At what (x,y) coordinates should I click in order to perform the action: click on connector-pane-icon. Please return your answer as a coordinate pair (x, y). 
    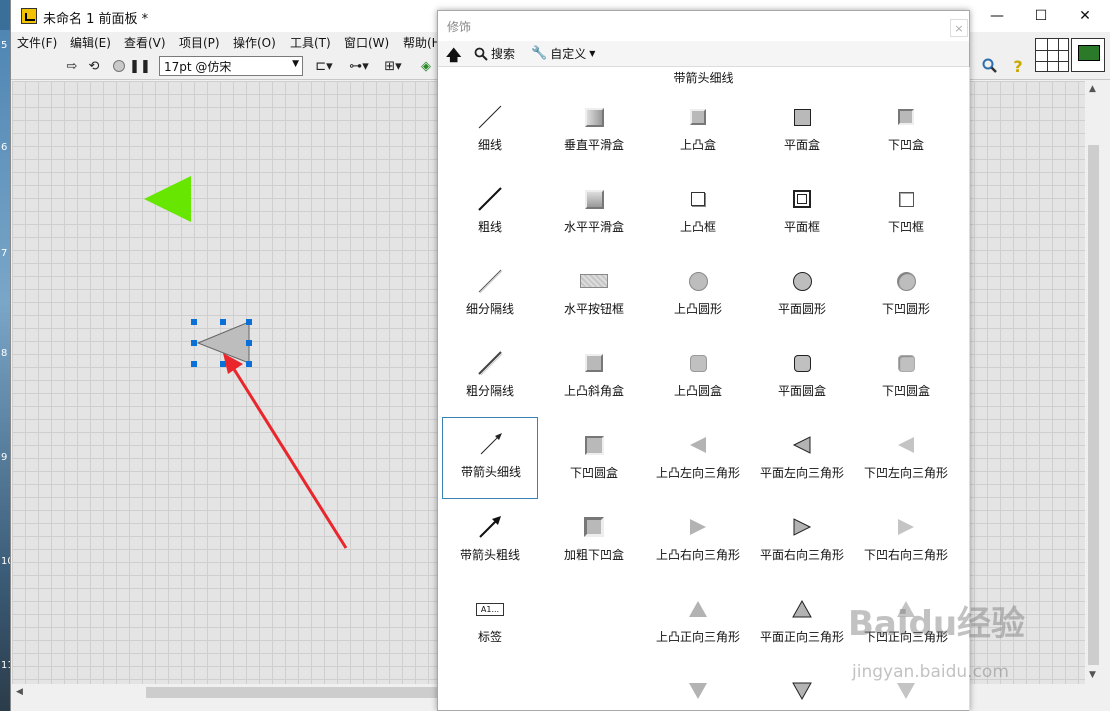
    Looking at the image, I should click on (1052, 55).